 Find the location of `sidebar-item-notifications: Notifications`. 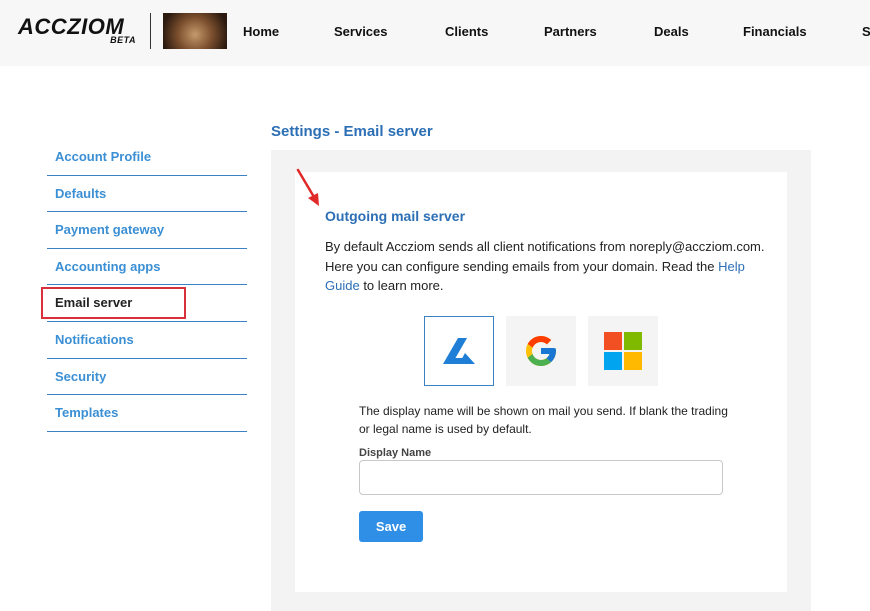

sidebar-item-notifications: Notifications is located at coordinates (147, 340).